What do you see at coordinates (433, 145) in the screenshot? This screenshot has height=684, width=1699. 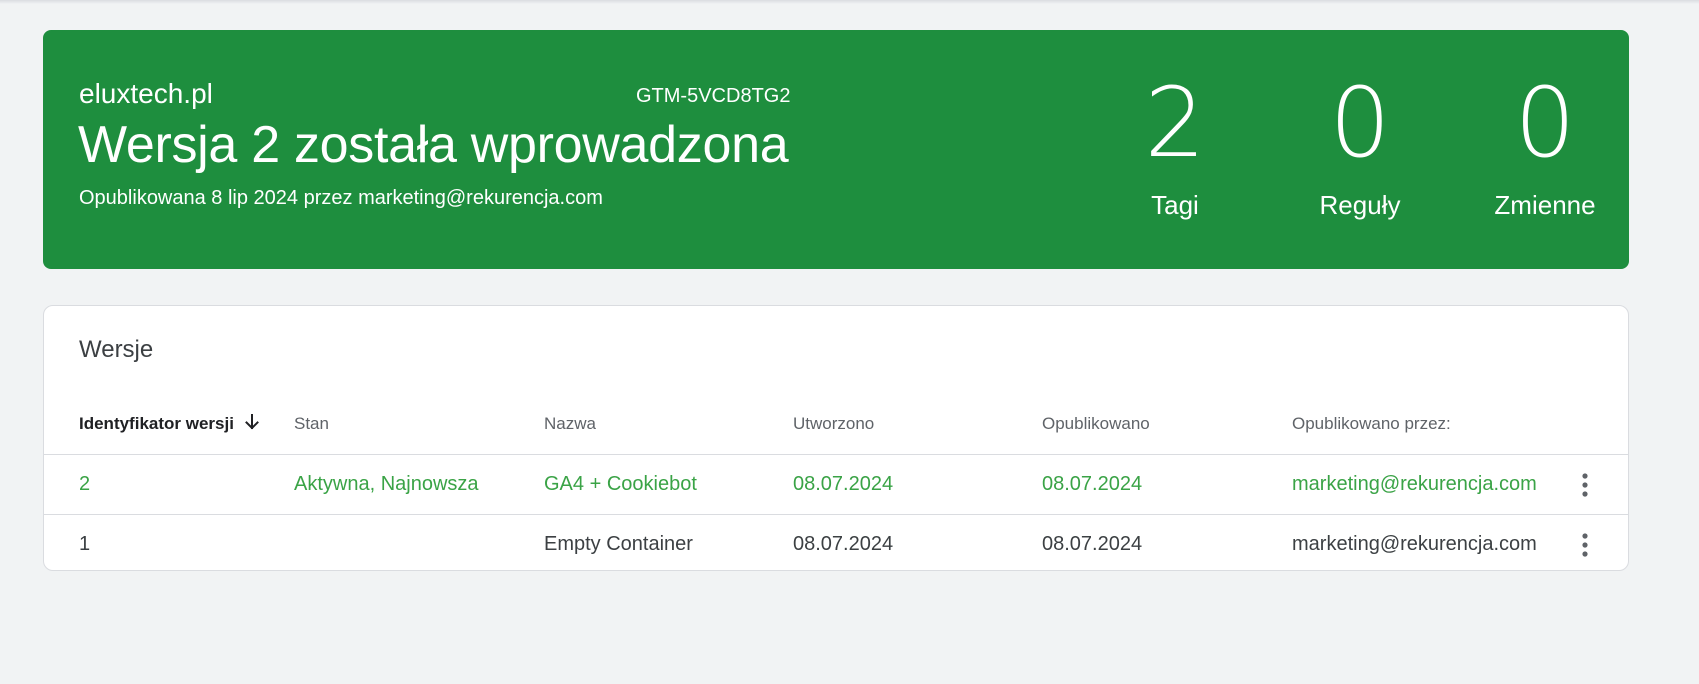 I see `version-title: Wersja 2 została wprowadzona` at bounding box center [433, 145].